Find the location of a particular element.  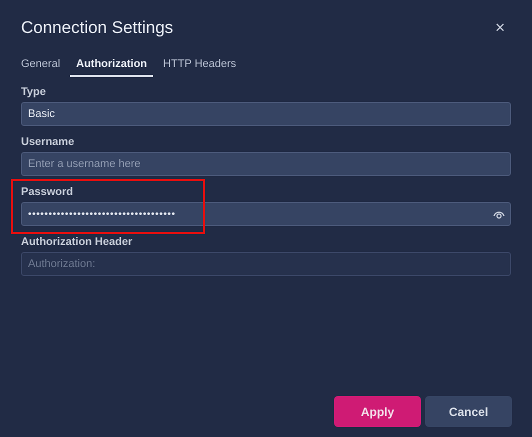

dialog-title: Connection Settings is located at coordinates (97, 28).